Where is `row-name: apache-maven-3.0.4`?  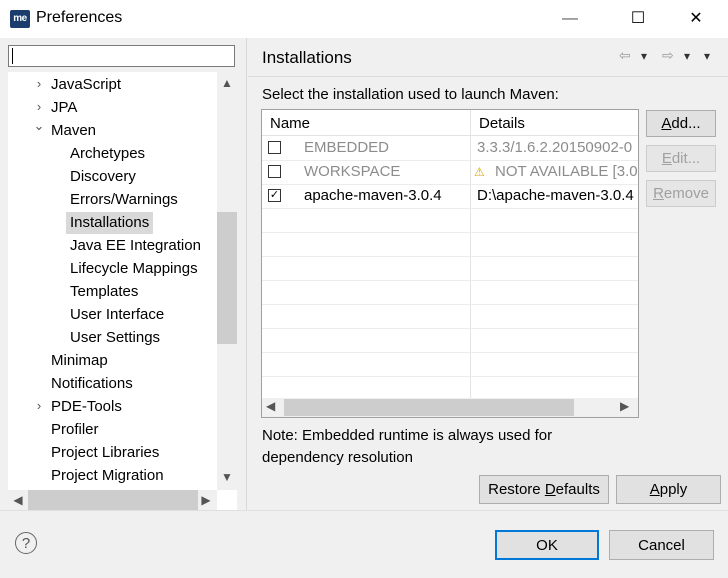
row-name: apache-maven-3.0.4 is located at coordinates (373, 195).